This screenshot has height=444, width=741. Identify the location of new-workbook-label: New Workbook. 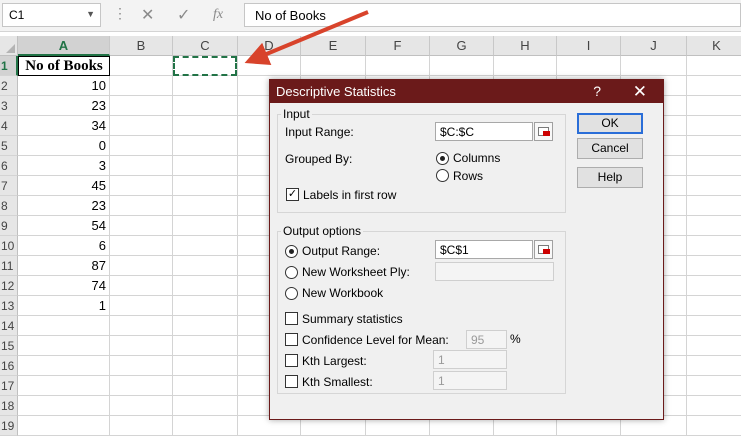
(342, 293).